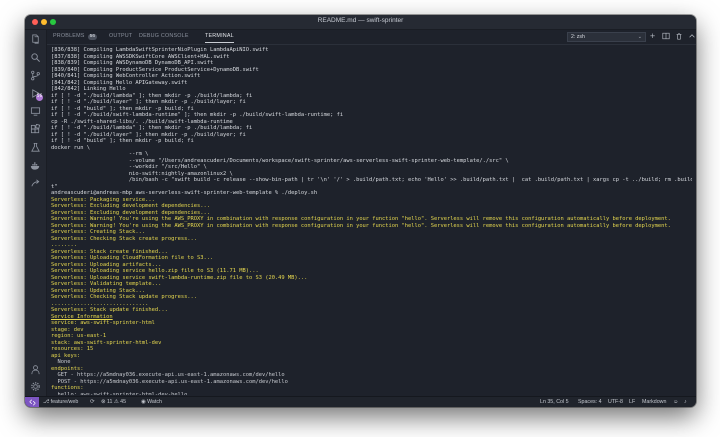 This screenshot has width=720, height=437. I want to click on service-information-heading: Service Information, so click(82, 316).